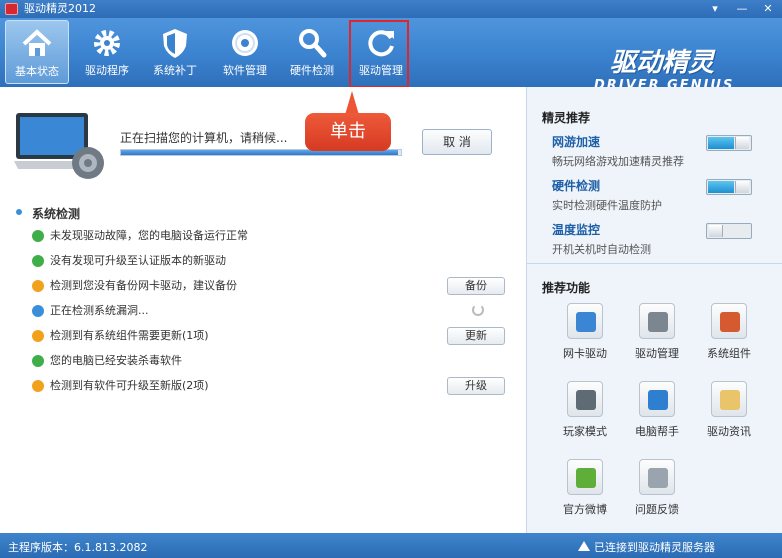 The image size is (782, 558). Describe the element at coordinates (107, 70) in the screenshot. I see `tab-label: 驱动程序` at that location.